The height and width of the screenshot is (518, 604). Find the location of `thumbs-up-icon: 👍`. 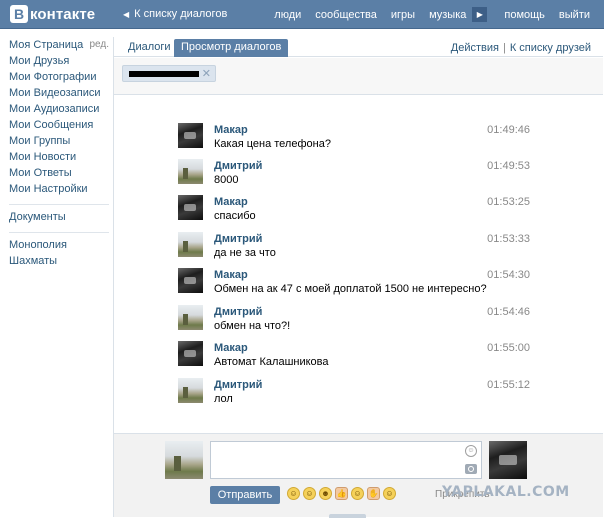

thumbs-up-icon: 👍 is located at coordinates (341, 493).